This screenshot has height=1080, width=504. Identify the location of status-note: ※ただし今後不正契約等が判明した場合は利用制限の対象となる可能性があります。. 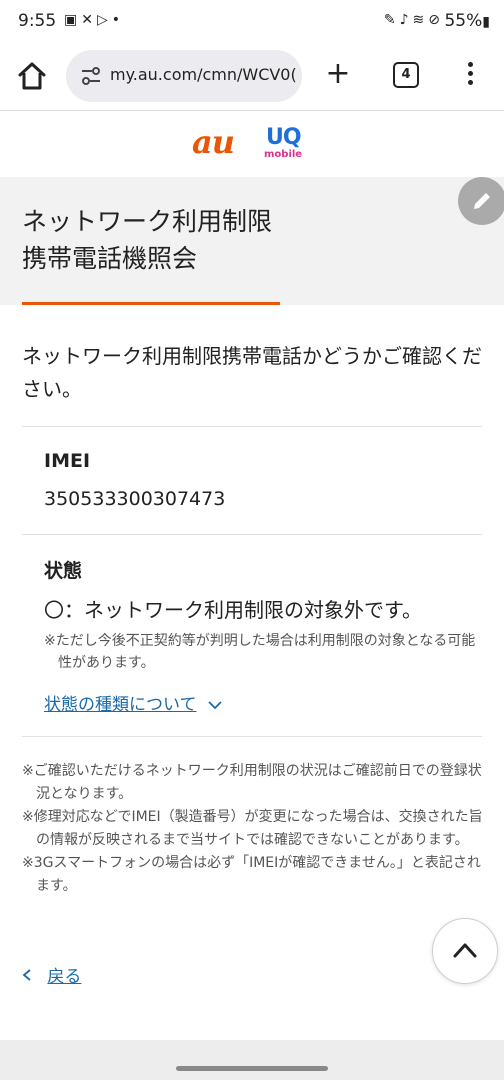
(260, 652).